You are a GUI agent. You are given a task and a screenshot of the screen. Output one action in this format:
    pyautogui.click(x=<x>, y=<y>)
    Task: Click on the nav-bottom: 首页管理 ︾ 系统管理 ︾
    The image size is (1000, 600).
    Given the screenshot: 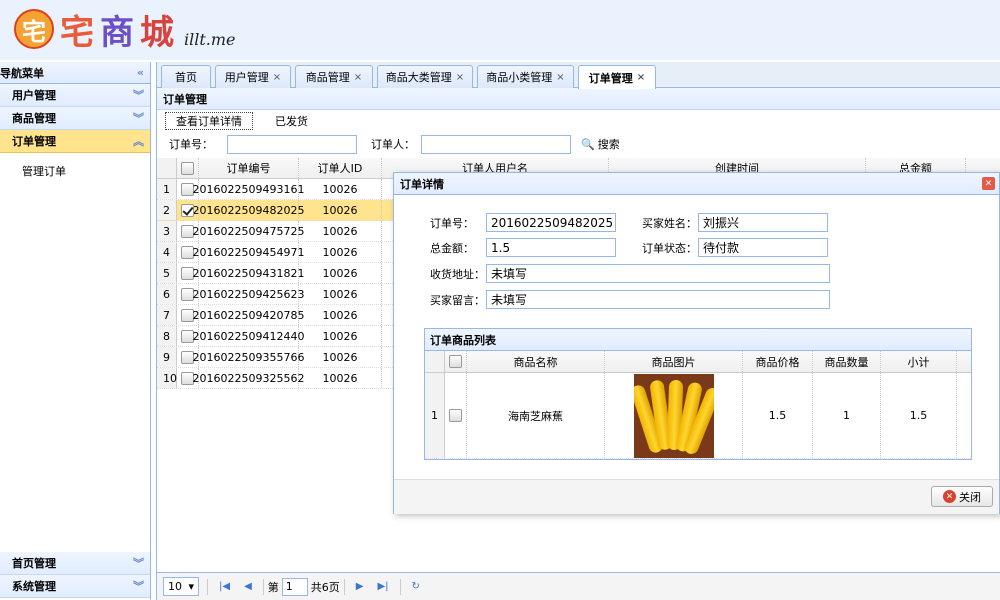 What is the action you would take?
    pyautogui.click(x=75, y=575)
    